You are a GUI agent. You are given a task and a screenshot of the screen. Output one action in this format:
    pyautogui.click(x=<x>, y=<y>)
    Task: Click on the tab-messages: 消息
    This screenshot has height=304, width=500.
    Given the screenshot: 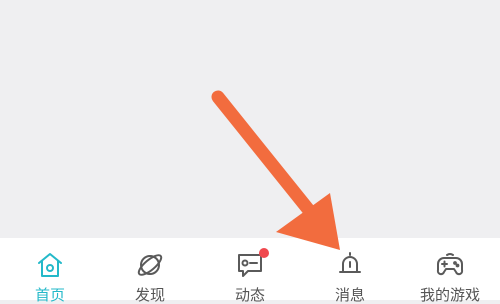 What is the action you would take?
    pyautogui.click(x=350, y=271)
    